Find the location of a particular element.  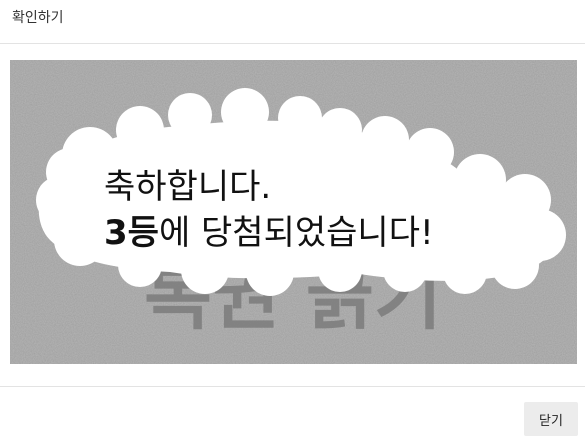

result-rank: 3등 is located at coordinates (131, 233).